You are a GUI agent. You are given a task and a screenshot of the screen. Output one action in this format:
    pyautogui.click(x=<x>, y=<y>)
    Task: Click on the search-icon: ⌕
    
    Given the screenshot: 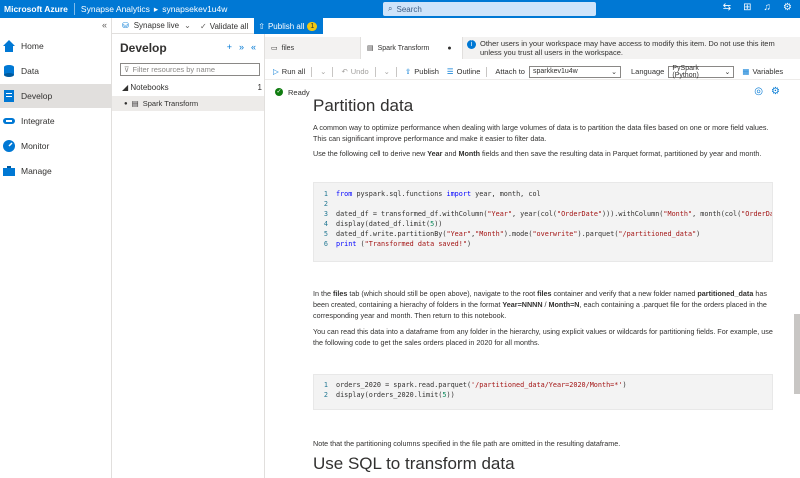 What is the action you would take?
    pyautogui.click(x=390, y=8)
    